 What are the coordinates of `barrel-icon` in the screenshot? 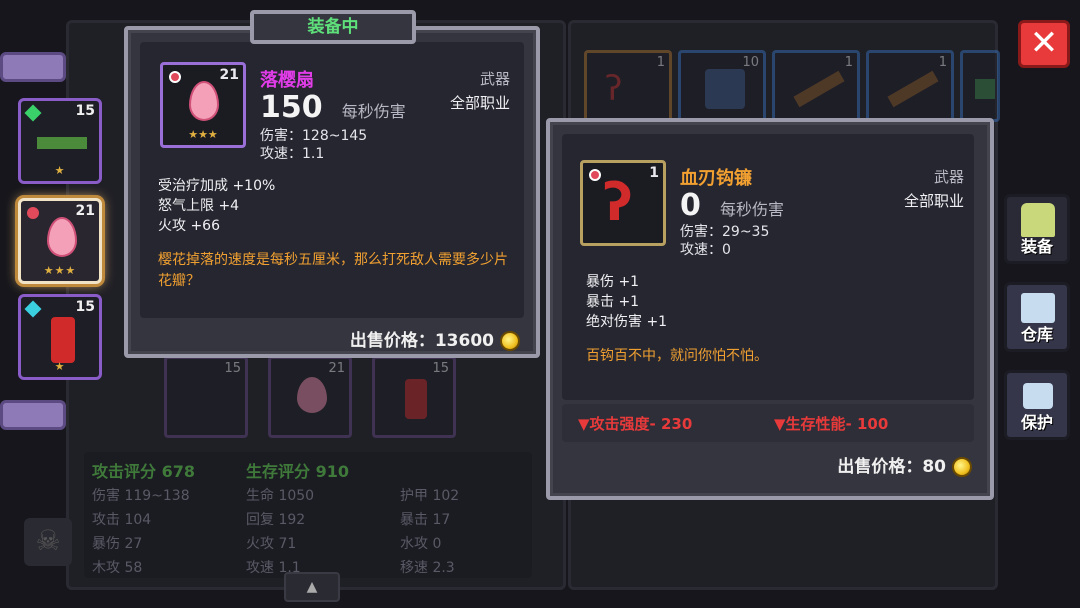 It's located at (725, 89).